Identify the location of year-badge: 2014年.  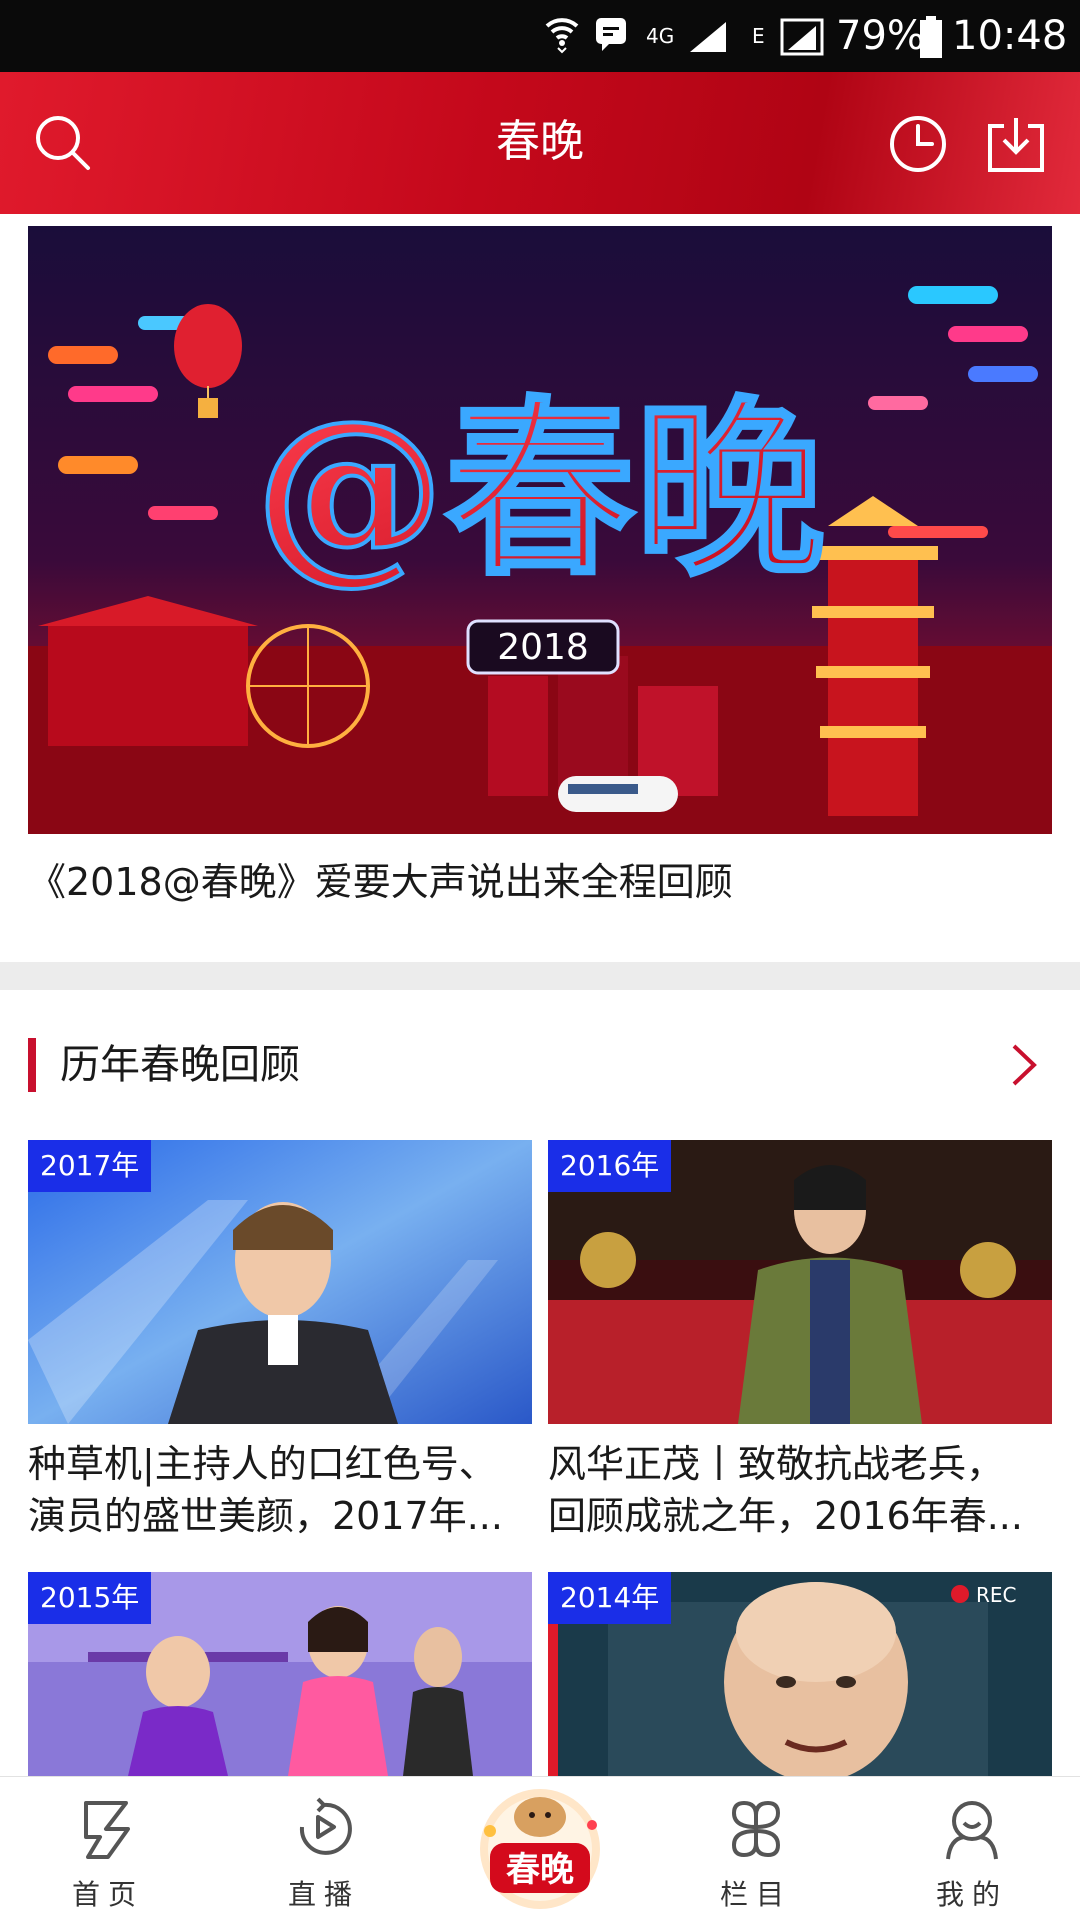
(610, 1598).